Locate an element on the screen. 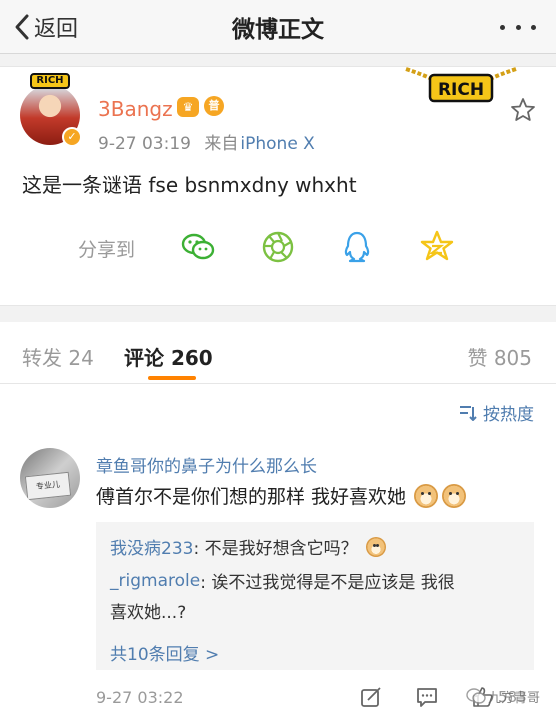  post-username: 3Bangz is located at coordinates (135, 109).